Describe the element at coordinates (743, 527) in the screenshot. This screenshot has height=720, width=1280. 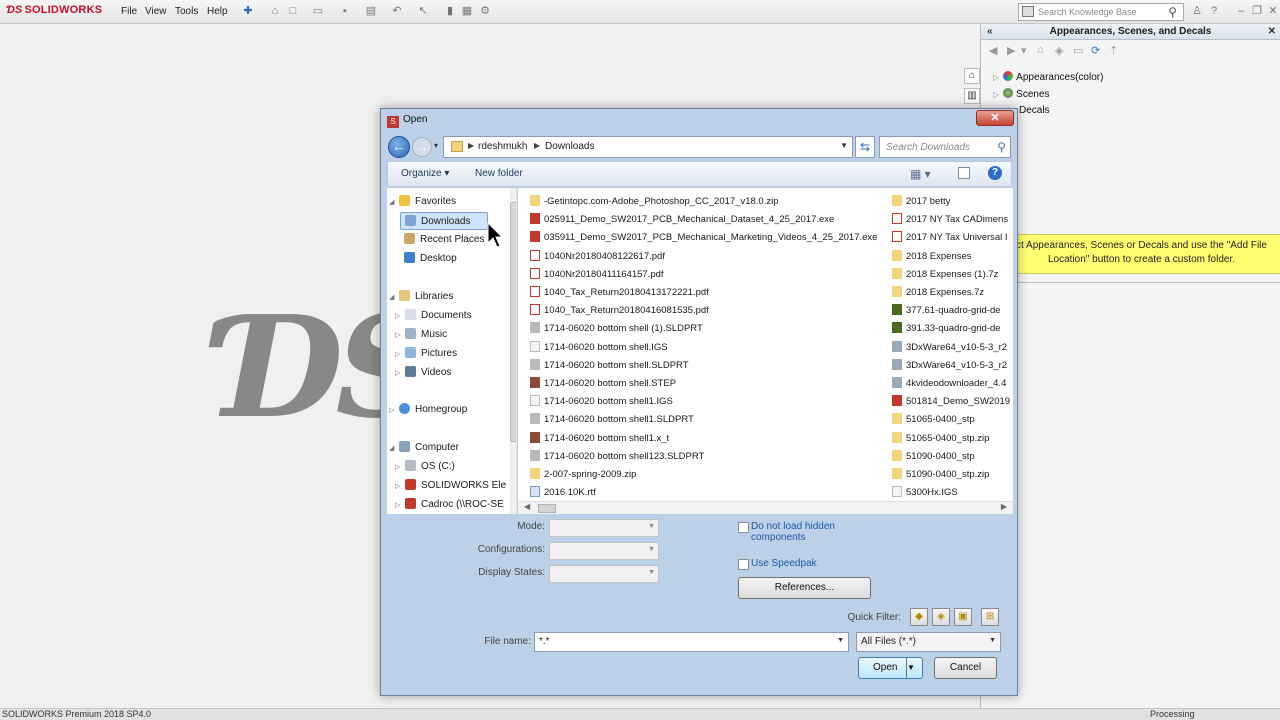
I see `no-hidden-components-checkbox` at that location.